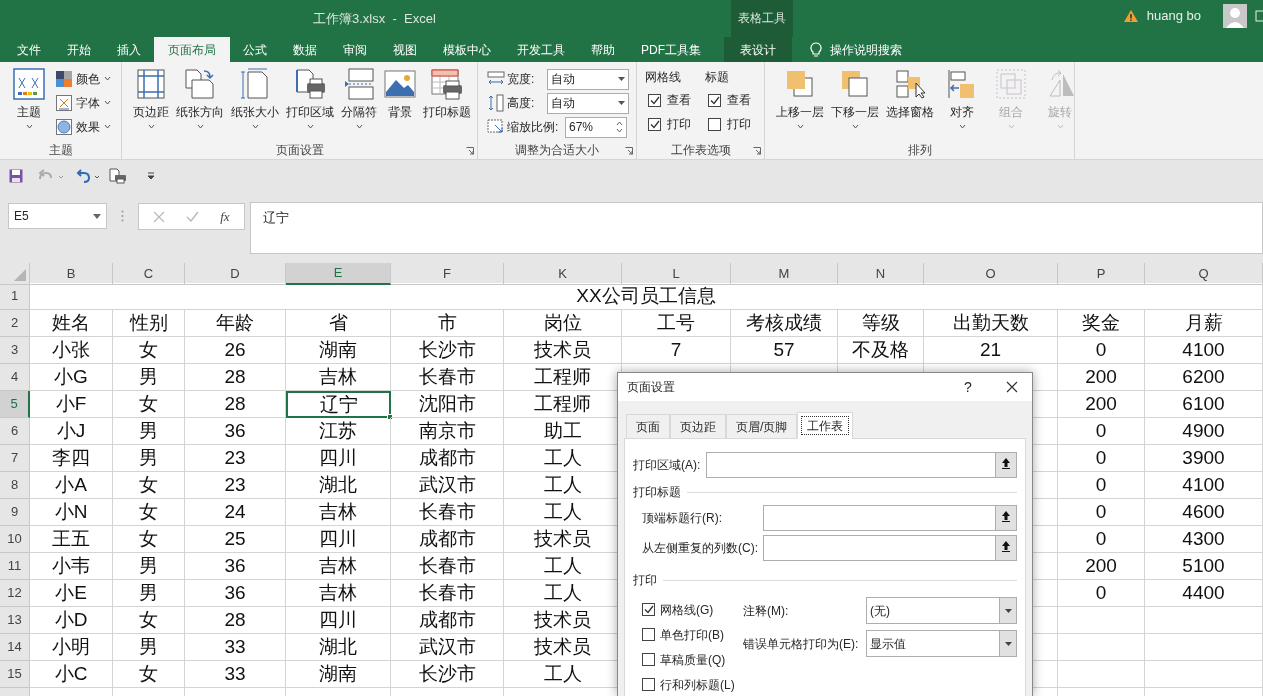  I want to click on table-cell: 岗位, so click(563, 323).